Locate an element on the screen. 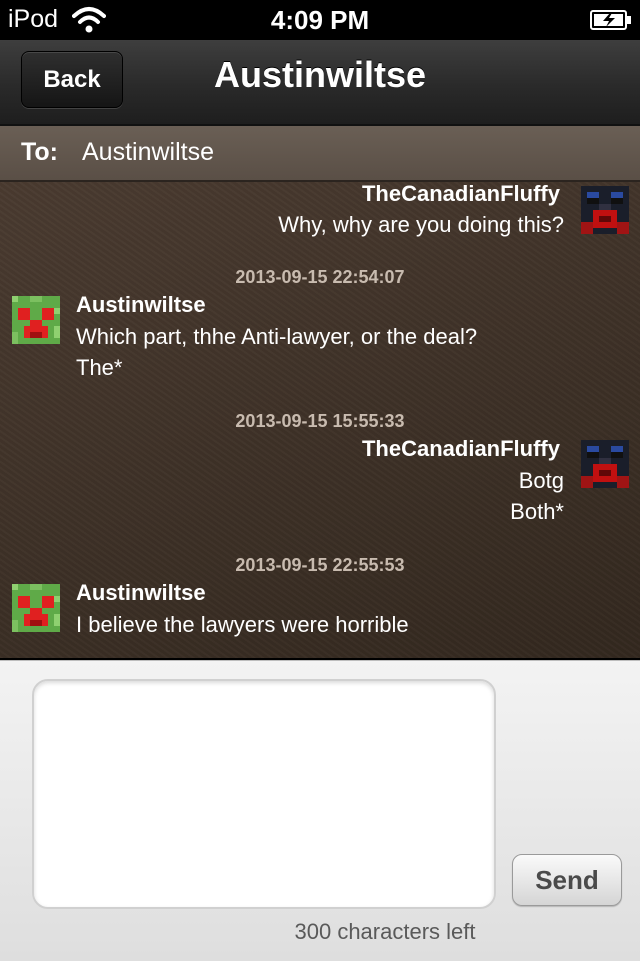 The height and width of the screenshot is (961, 640). message-text: Why, why are you doing this? is located at coordinates (421, 224).